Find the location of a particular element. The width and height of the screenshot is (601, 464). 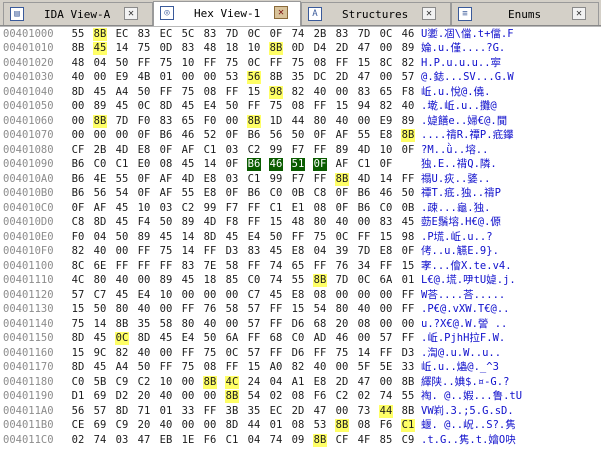

hex-byte: 0D is located at coordinates (298, 48).